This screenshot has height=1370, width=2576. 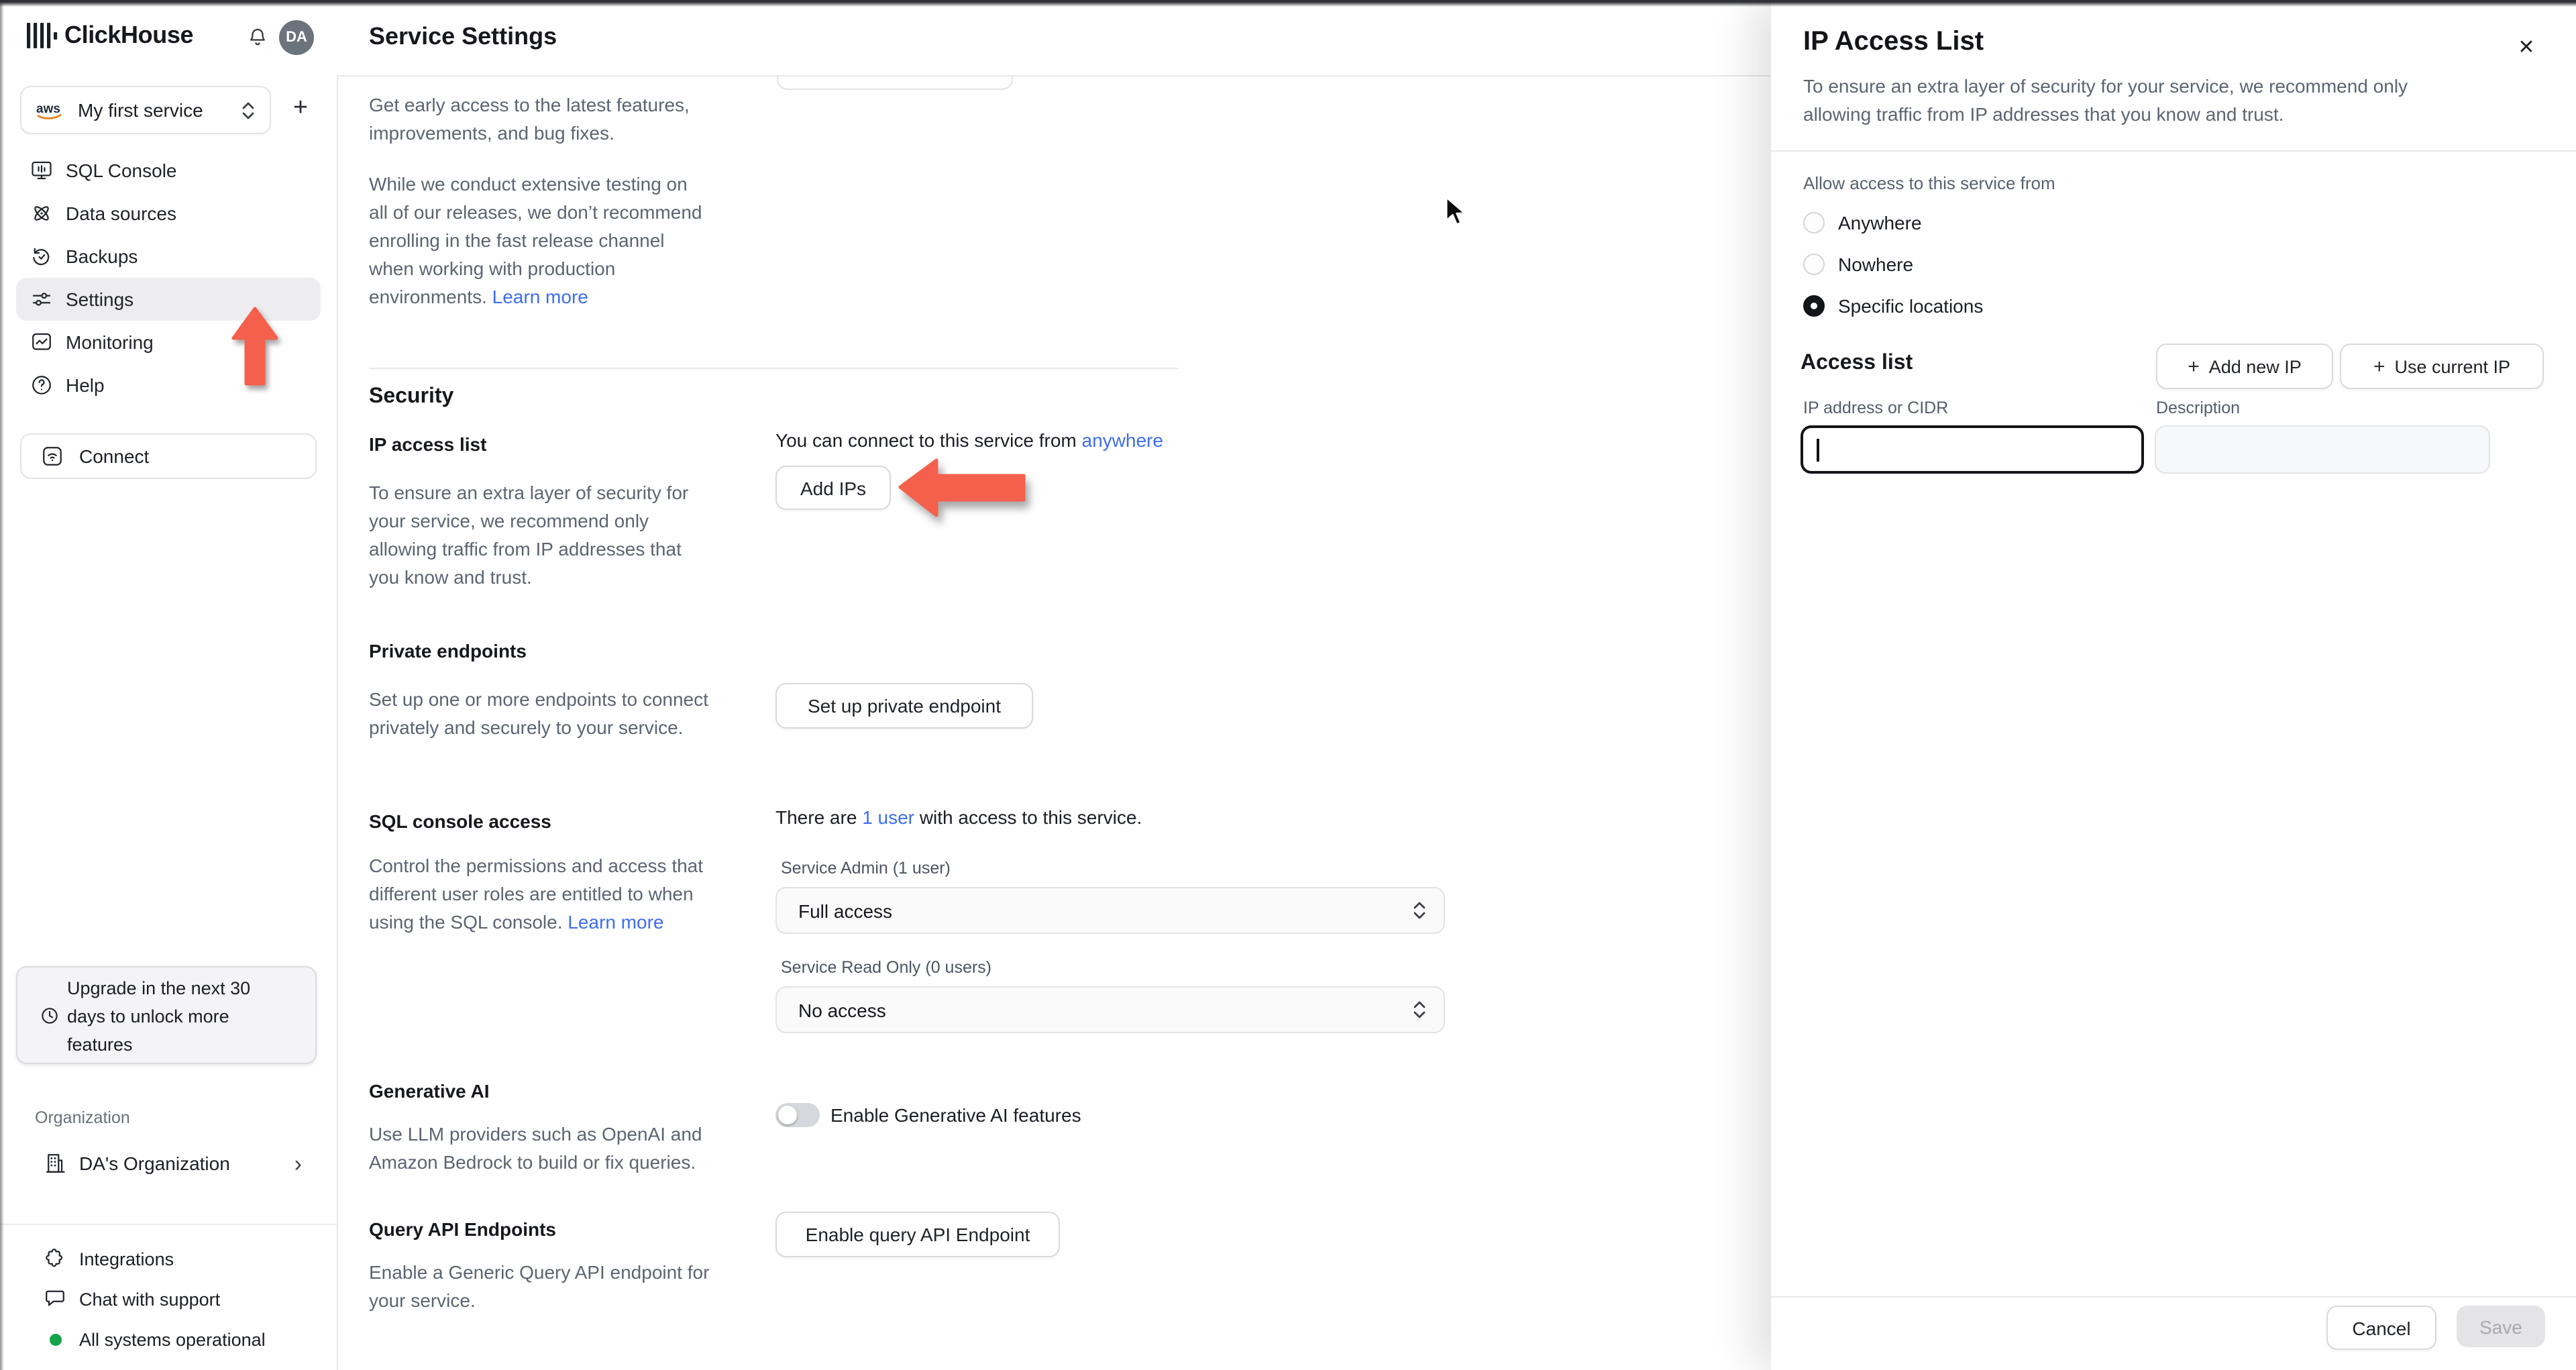 I want to click on anywhere-link: anywhere, so click(x=1122, y=440).